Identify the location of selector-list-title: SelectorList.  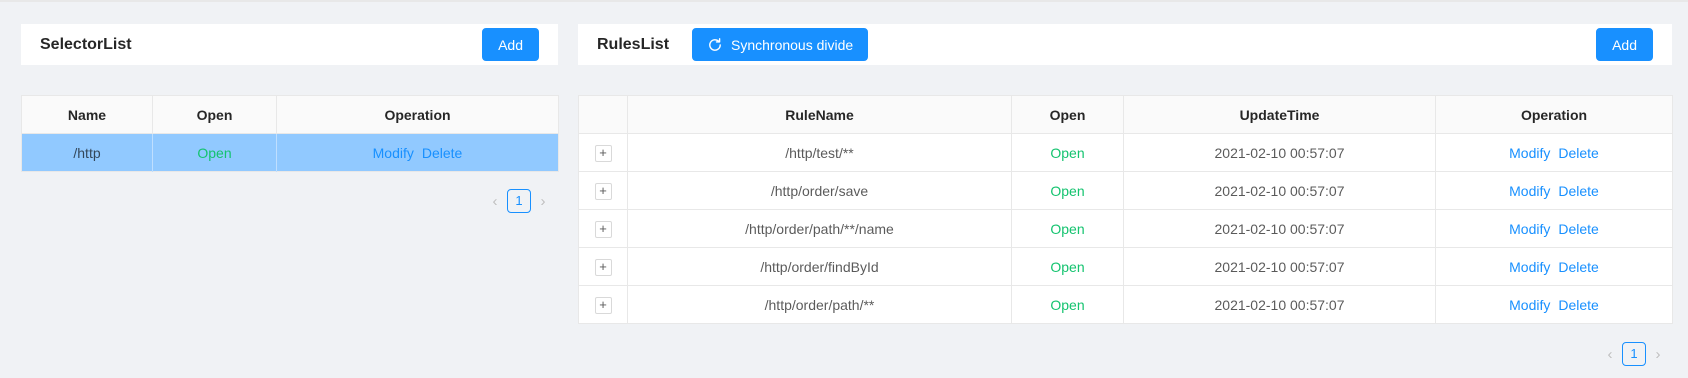
(86, 44).